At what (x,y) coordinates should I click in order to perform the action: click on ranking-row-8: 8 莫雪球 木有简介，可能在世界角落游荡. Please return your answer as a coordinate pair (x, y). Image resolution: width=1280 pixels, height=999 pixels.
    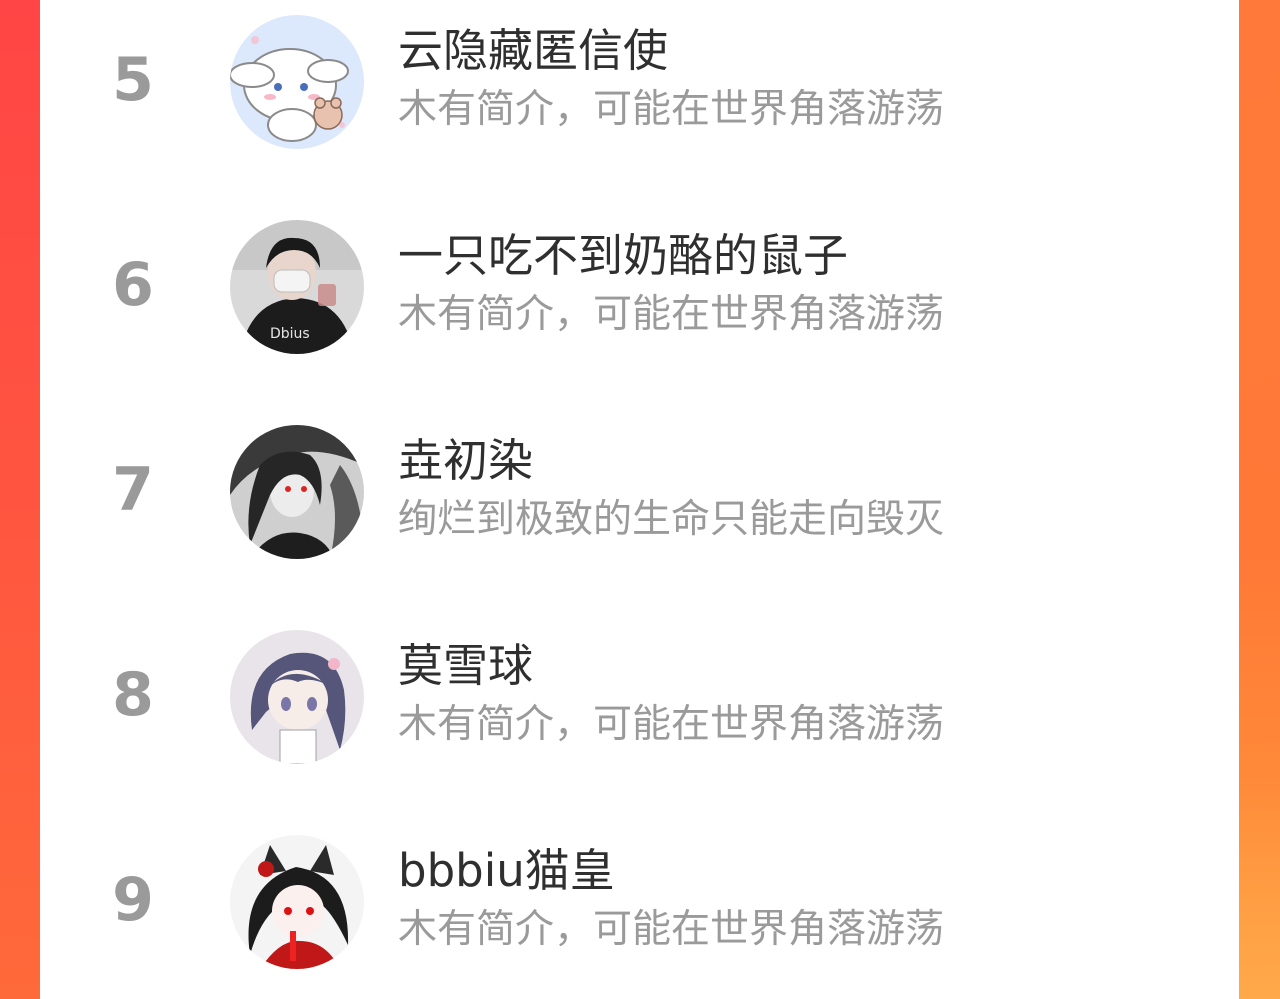
    Looking at the image, I should click on (639, 695).